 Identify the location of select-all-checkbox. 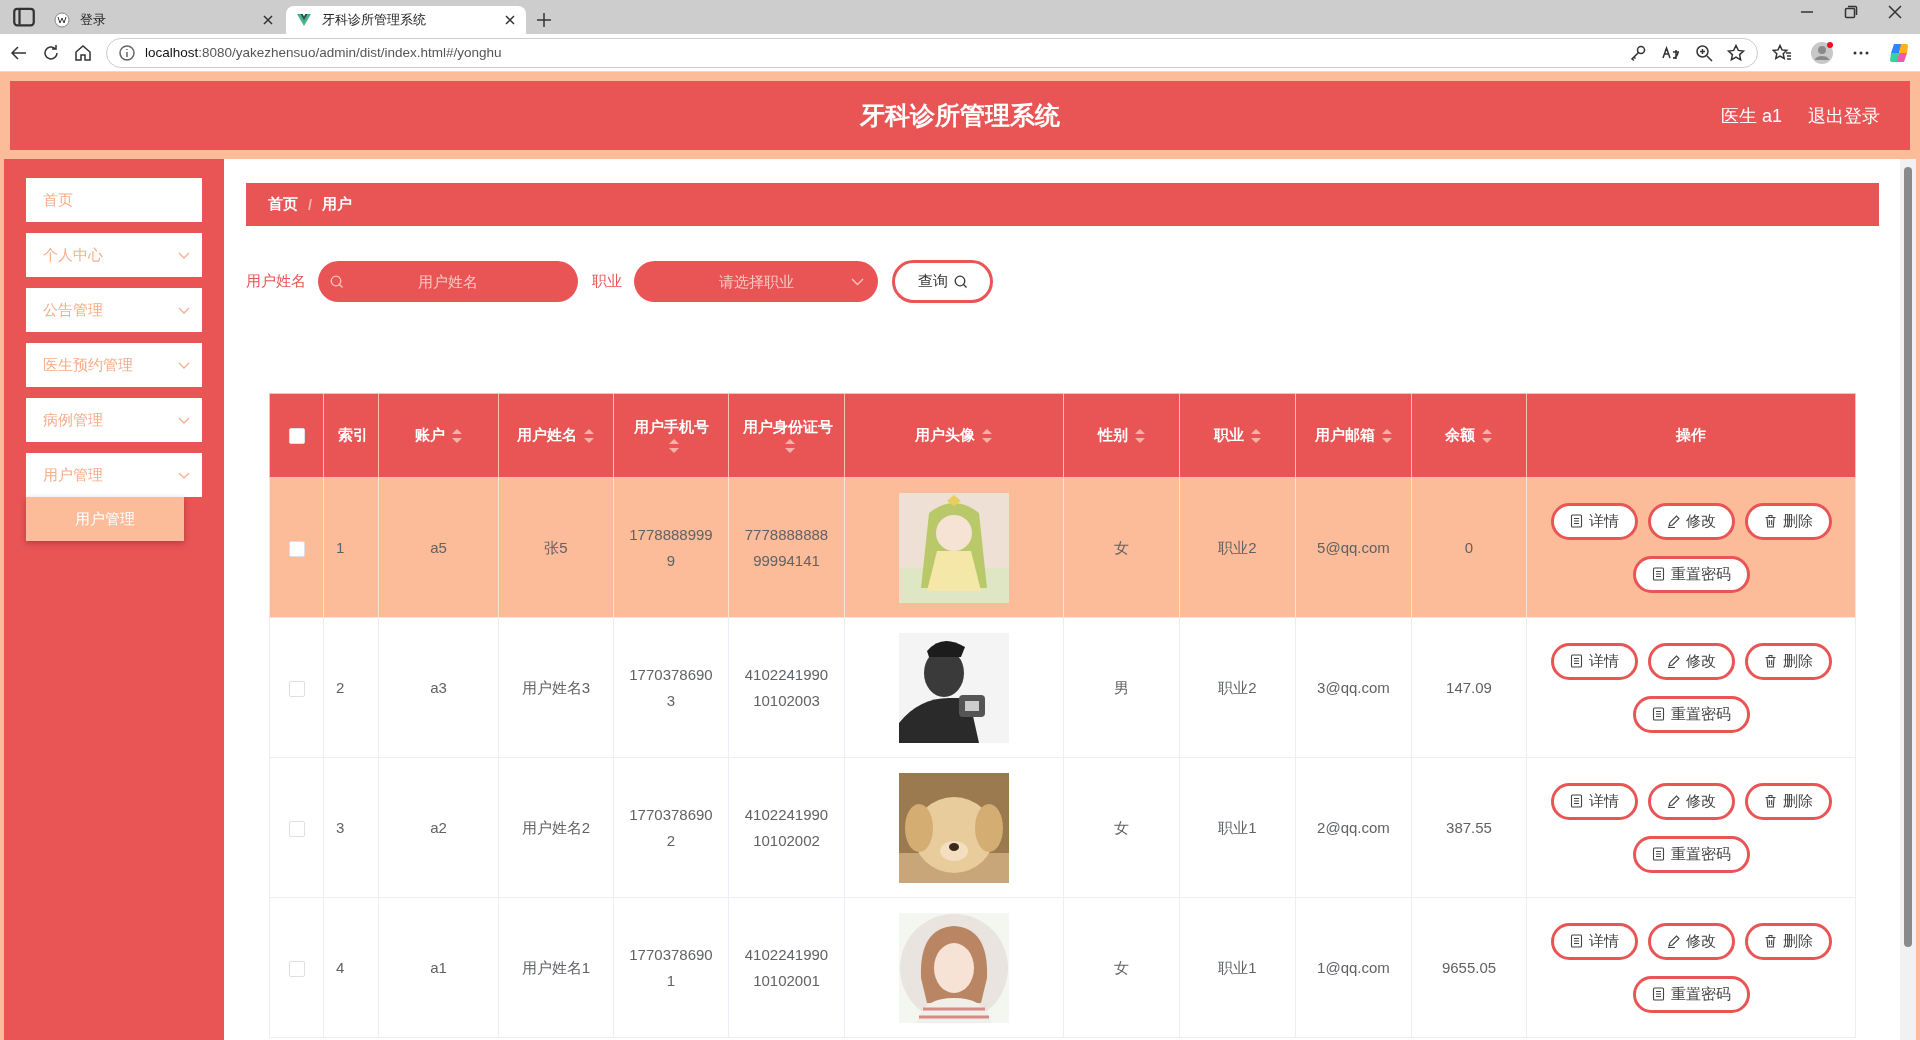
(296, 436).